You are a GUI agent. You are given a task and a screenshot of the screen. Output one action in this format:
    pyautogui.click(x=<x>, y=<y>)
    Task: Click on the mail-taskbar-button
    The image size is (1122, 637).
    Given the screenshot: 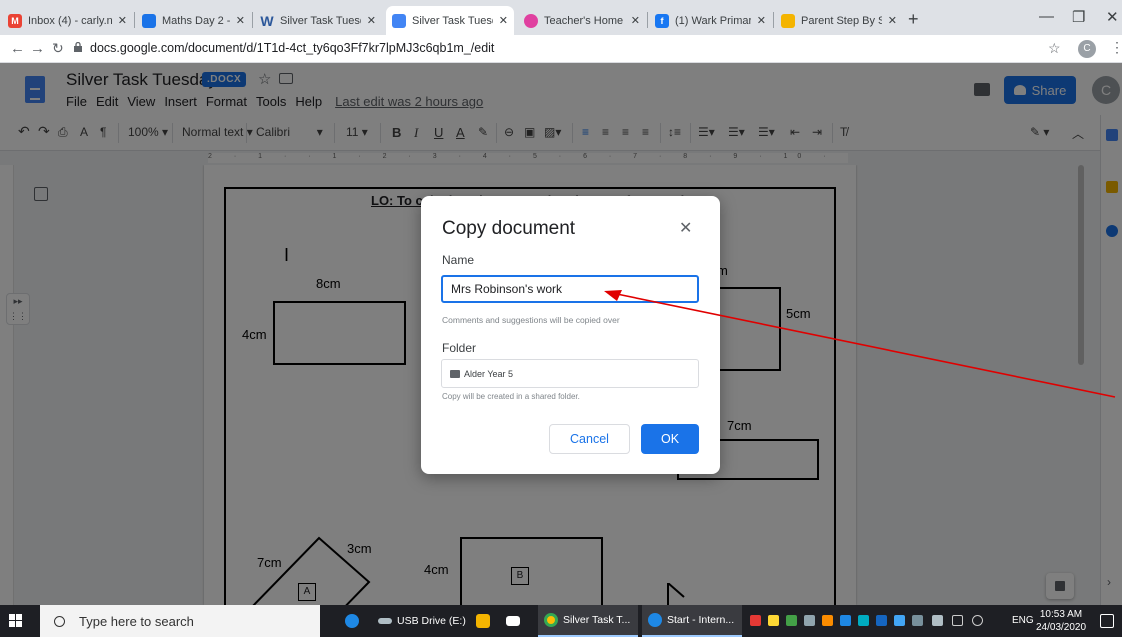 What is the action you would take?
    pyautogui.click(x=515, y=621)
    